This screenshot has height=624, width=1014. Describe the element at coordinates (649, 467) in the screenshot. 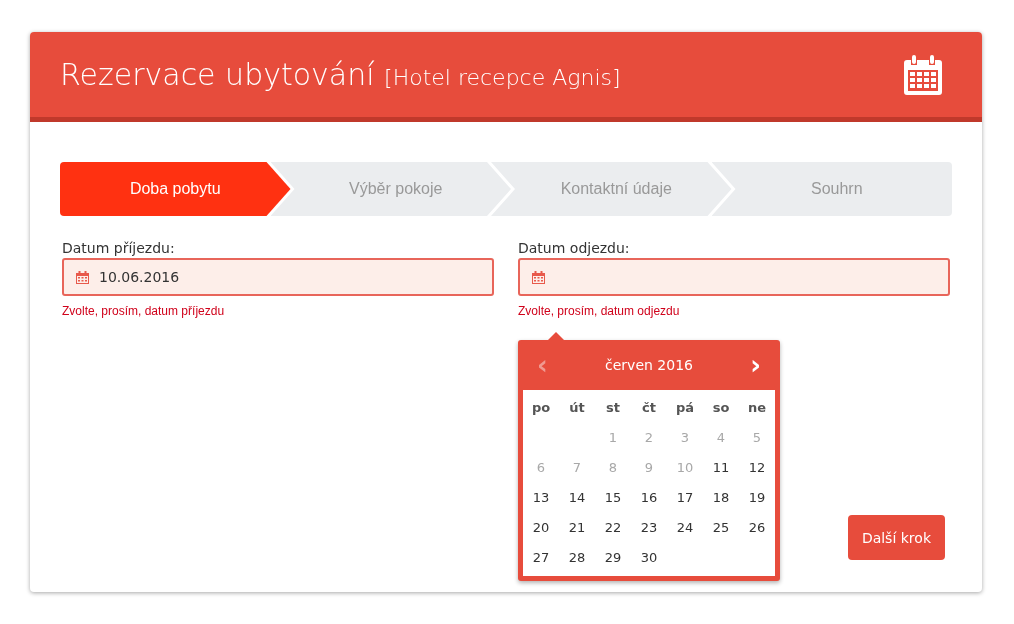

I see `calendar-day: 9` at that location.